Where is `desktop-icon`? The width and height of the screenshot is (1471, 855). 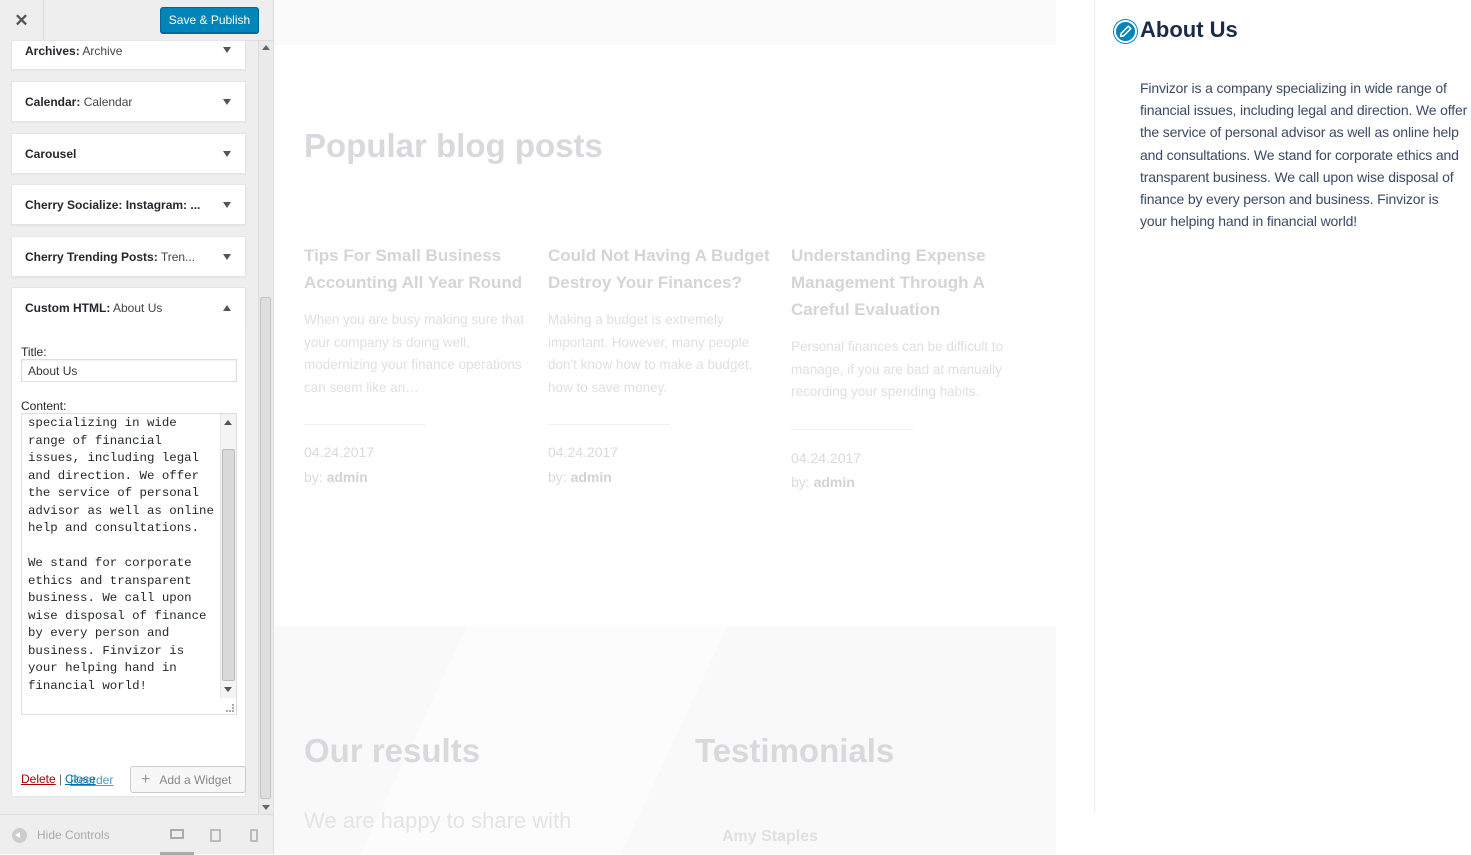 desktop-icon is located at coordinates (177, 833).